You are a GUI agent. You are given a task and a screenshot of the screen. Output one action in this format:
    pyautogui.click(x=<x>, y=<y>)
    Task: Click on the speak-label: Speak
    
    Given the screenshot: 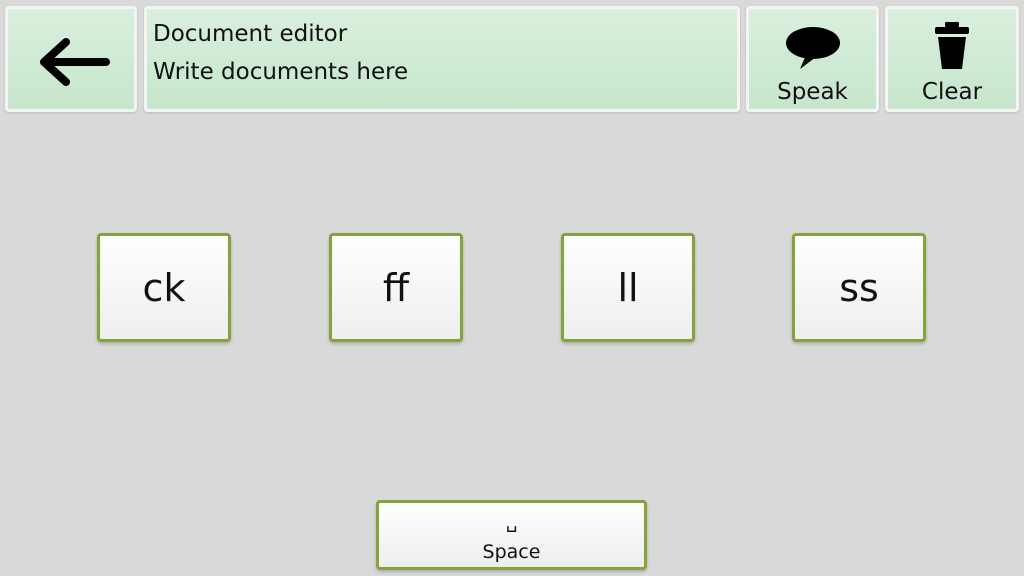 What is the action you would take?
    pyautogui.click(x=812, y=92)
    